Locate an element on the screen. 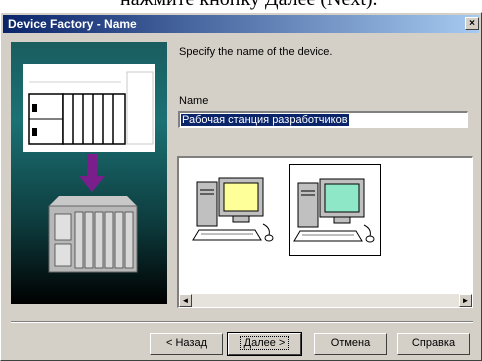 The image size is (482, 361). back-button-label: < Назад is located at coordinates (186, 343).